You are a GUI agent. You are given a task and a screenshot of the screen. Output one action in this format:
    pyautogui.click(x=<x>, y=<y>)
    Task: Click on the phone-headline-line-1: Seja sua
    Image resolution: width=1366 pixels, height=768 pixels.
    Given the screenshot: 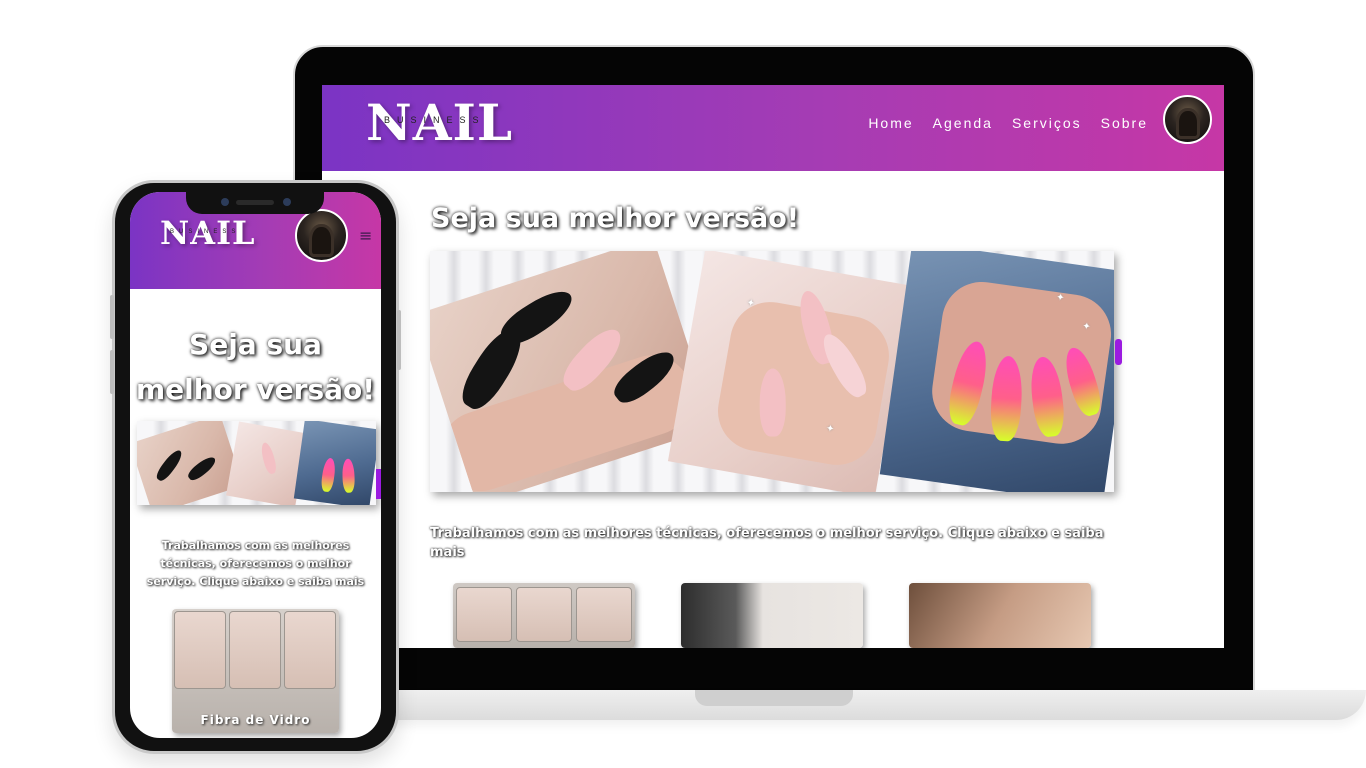 What is the action you would take?
    pyautogui.click(x=255, y=344)
    